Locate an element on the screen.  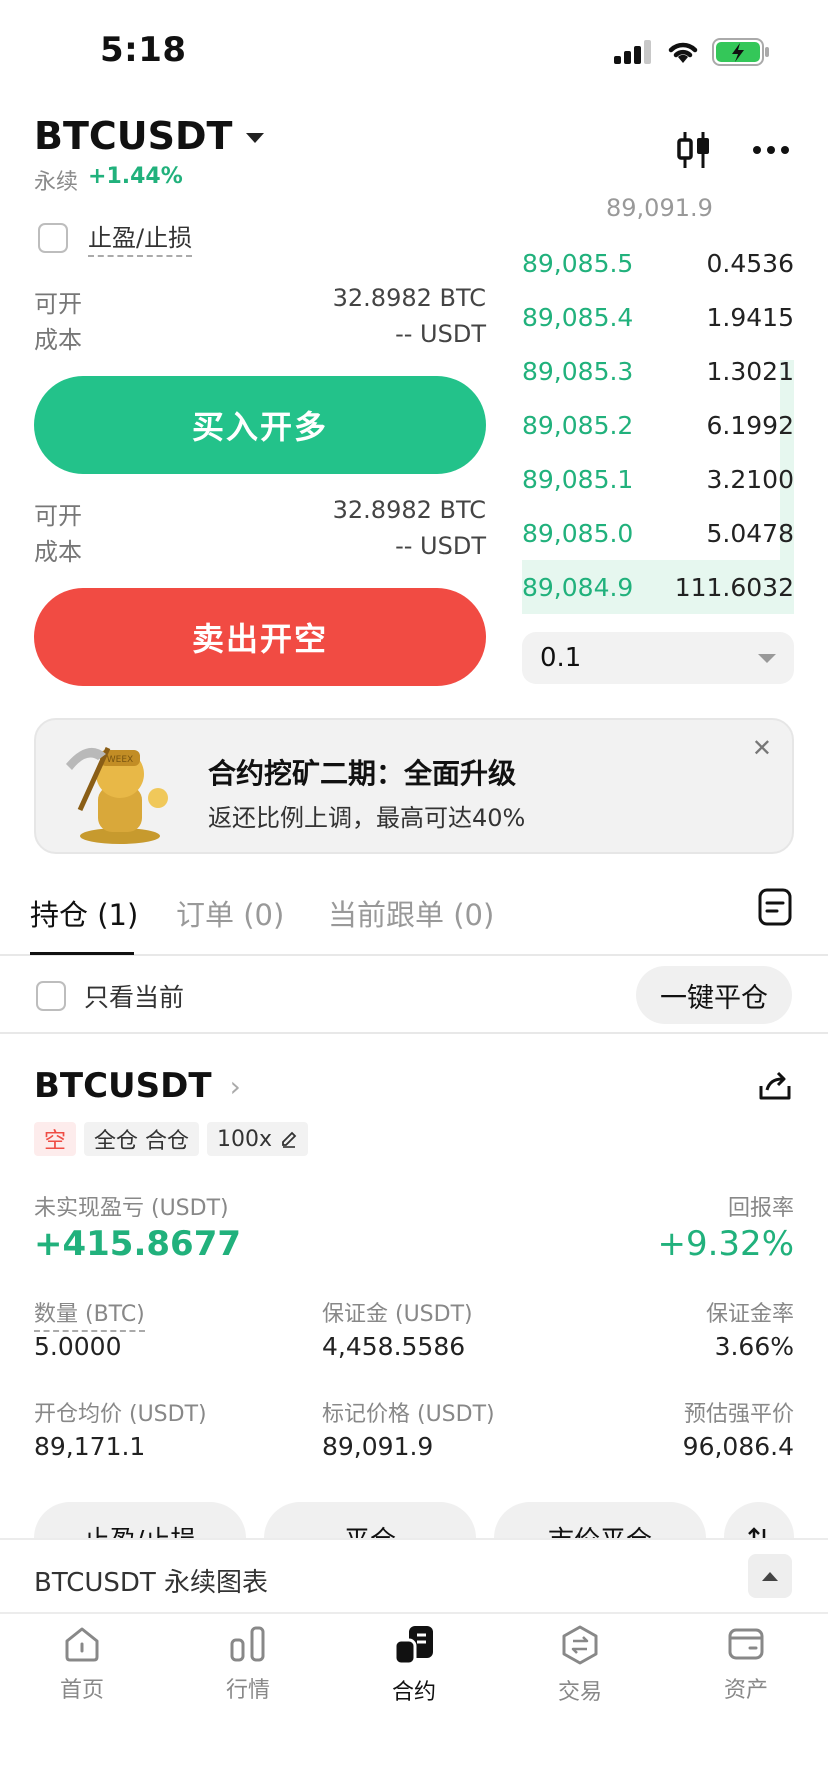
bid-qty: 6.1992 is located at coordinates (750, 425).